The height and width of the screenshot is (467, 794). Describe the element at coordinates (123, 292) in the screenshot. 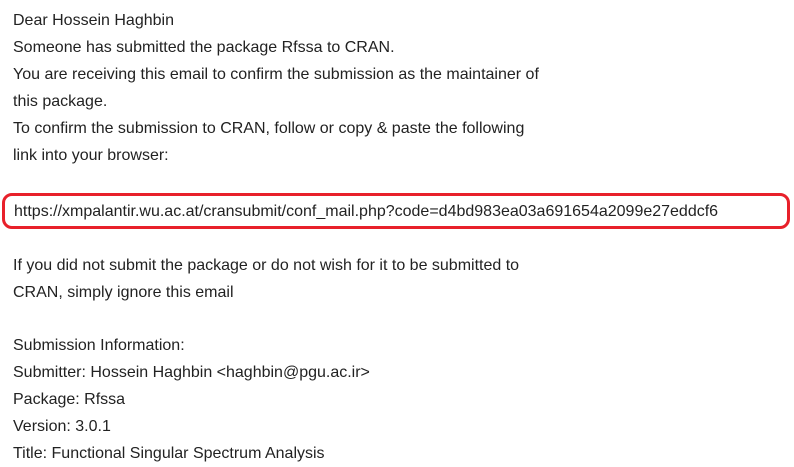

I see `ignore-line: CRAN, simply ignore this email` at that location.